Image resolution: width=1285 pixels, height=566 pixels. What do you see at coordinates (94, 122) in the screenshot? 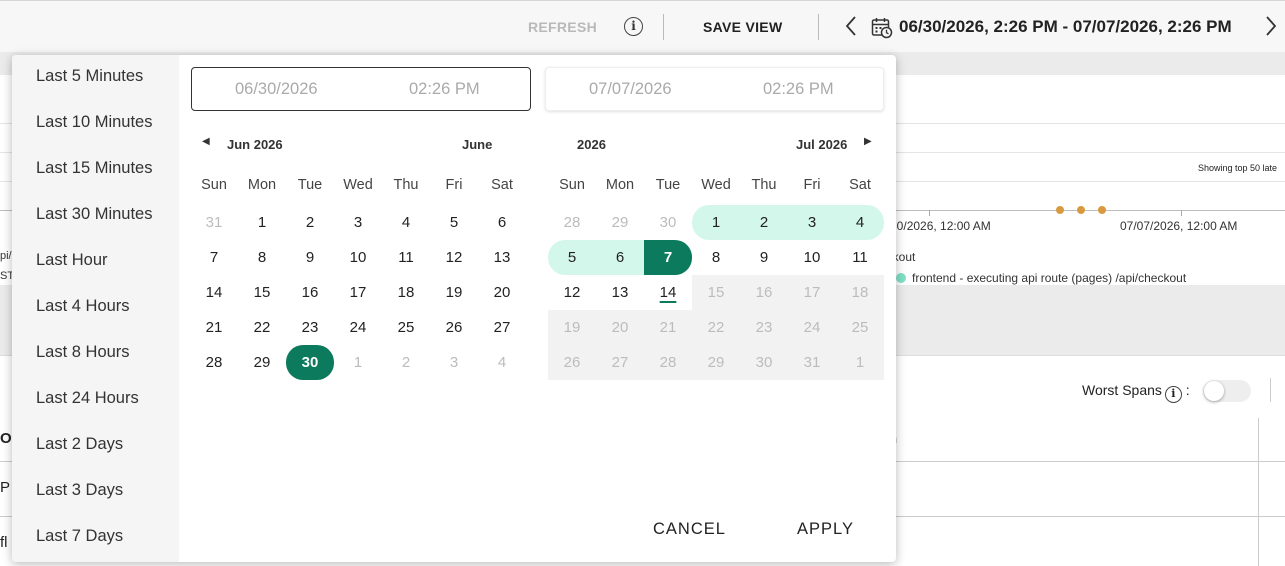
I see `preset-option: Last 10 Minutes` at bounding box center [94, 122].